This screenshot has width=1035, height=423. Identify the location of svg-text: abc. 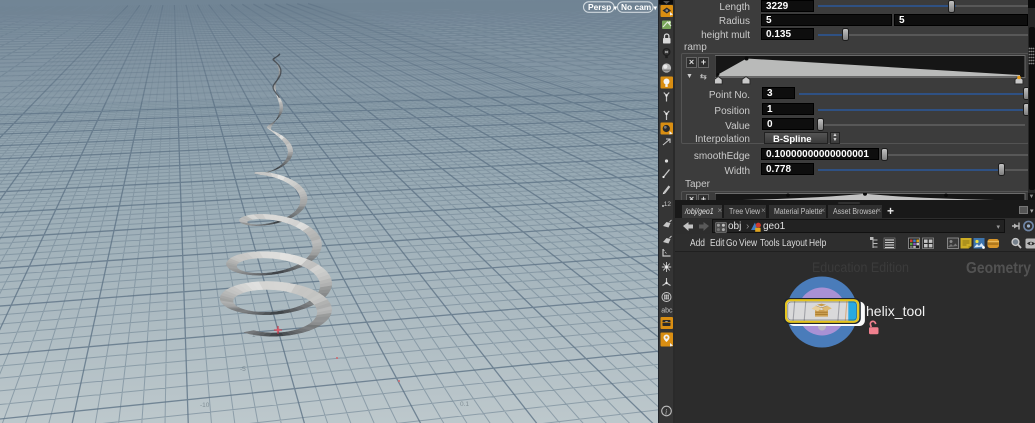
(667, 311).